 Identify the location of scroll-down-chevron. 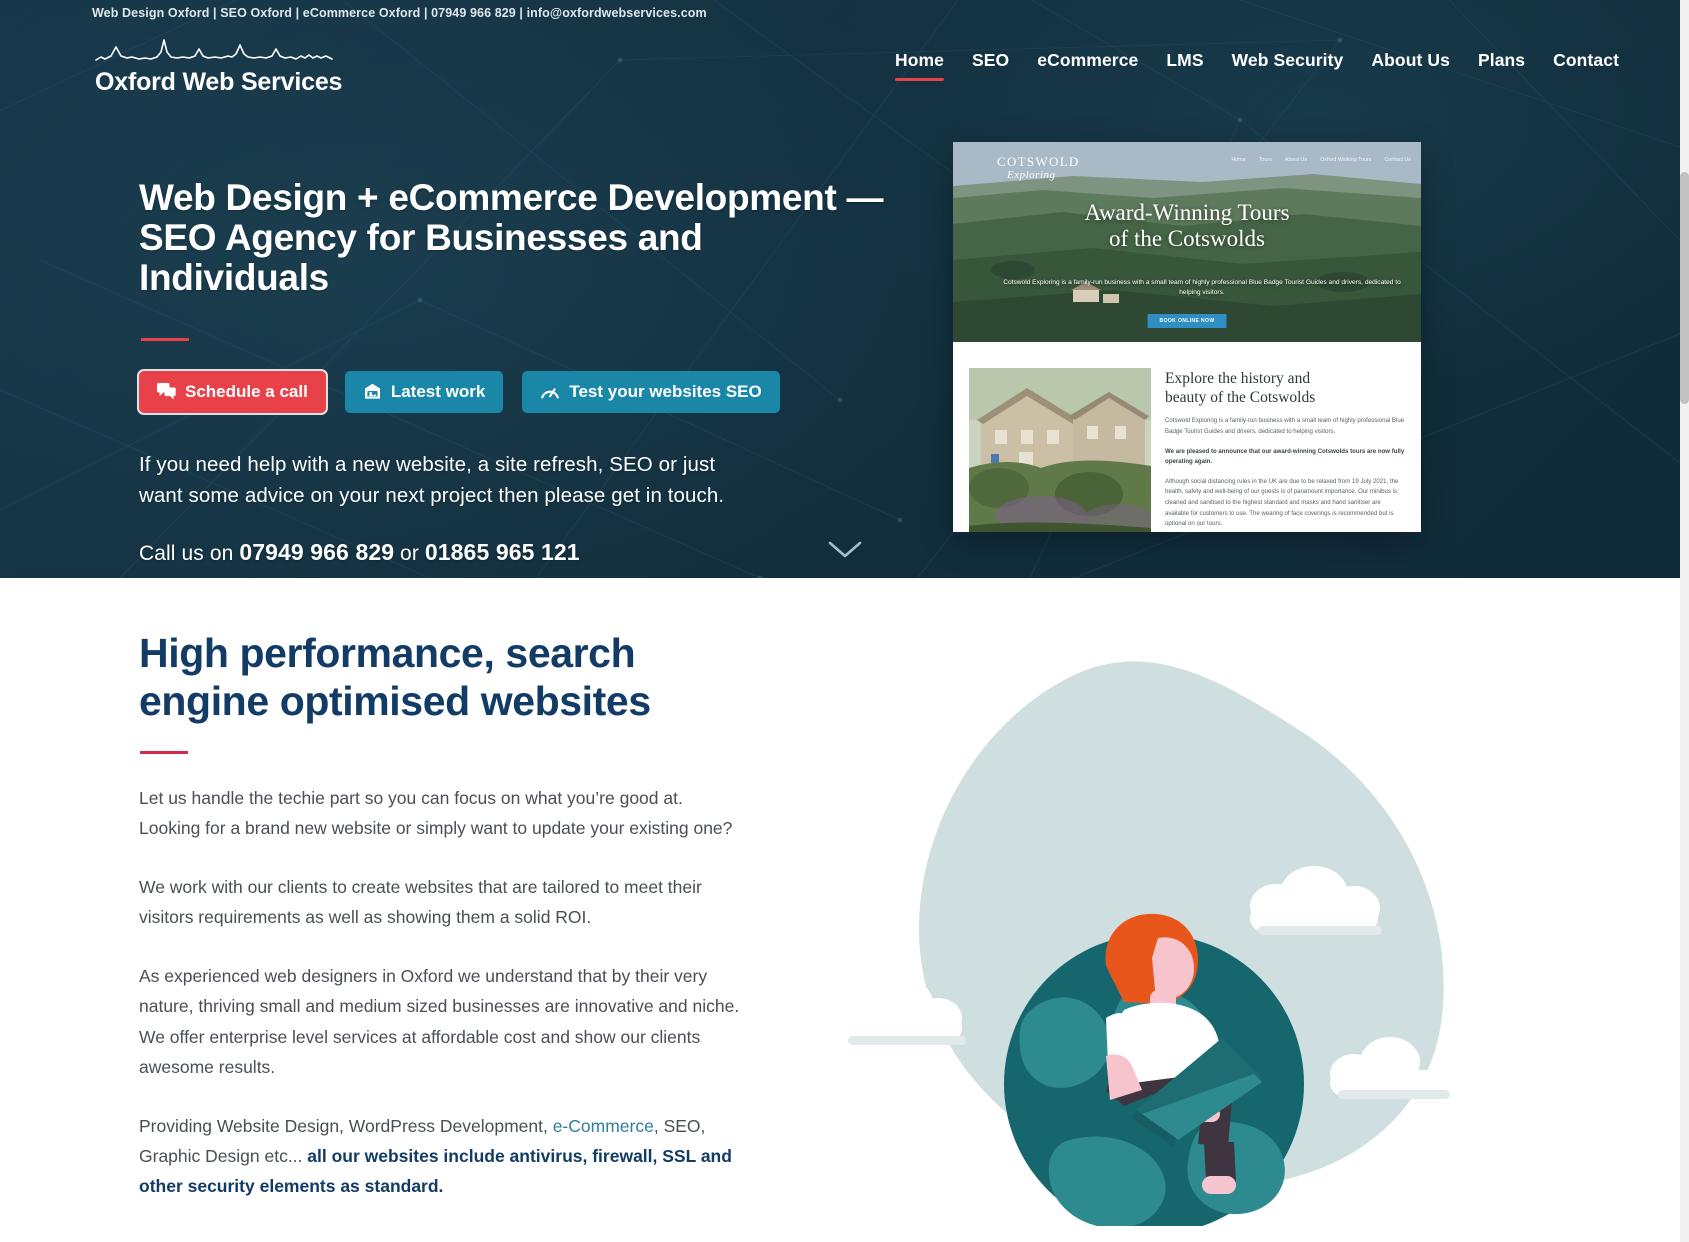
(844, 552).